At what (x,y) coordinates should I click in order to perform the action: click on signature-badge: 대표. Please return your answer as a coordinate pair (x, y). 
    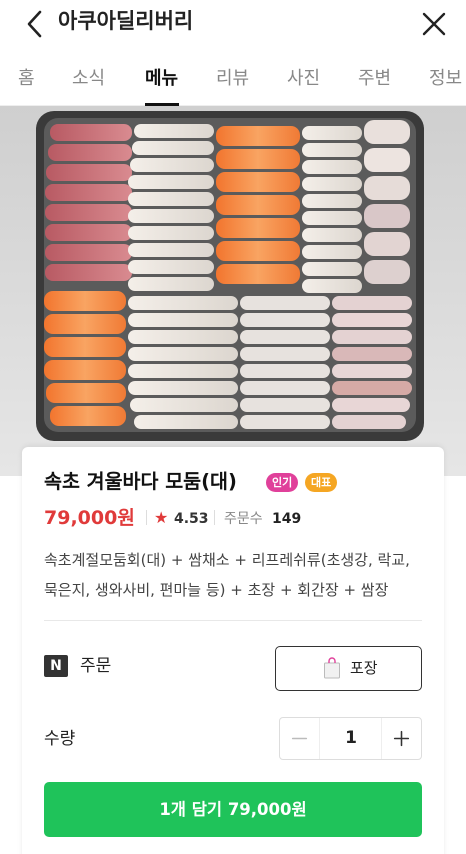
    Looking at the image, I should click on (321, 482).